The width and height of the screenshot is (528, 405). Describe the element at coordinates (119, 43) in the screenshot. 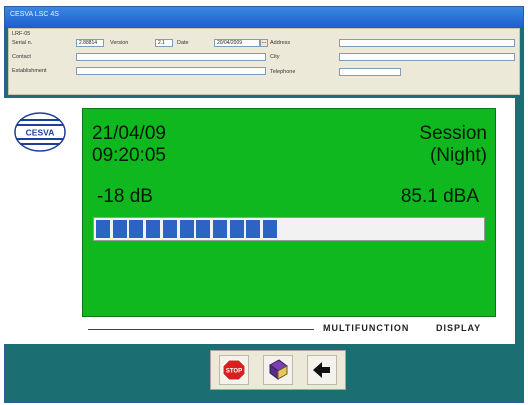

I see `version-label: Version` at that location.